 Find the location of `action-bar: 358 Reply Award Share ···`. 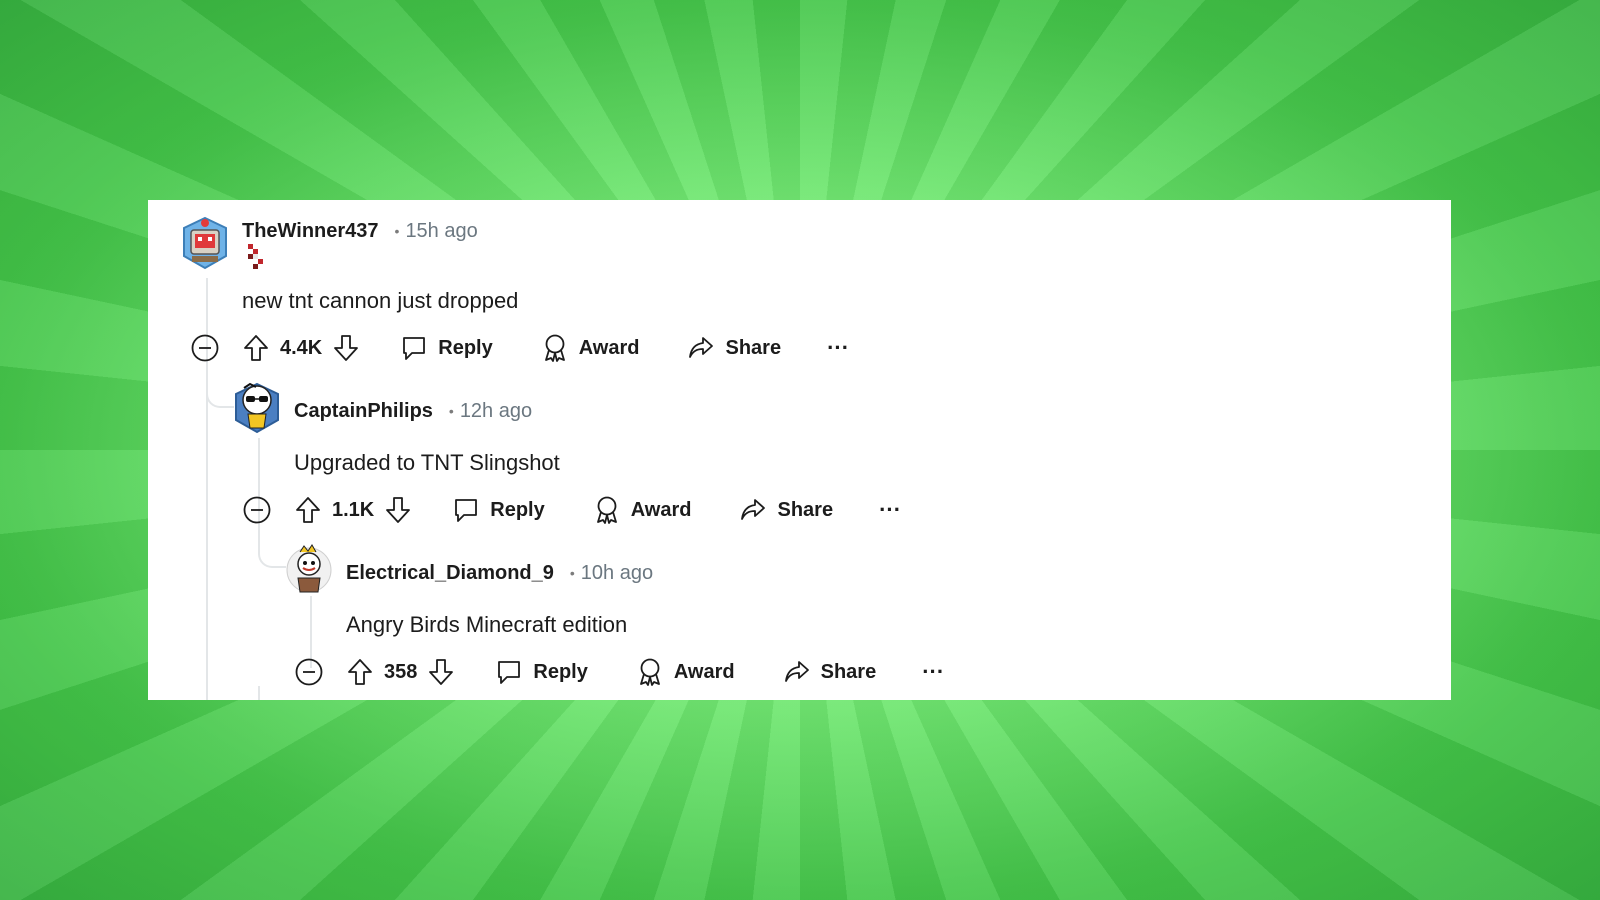

action-bar: 358 Reply Award Share ··· is located at coordinates (619, 672).